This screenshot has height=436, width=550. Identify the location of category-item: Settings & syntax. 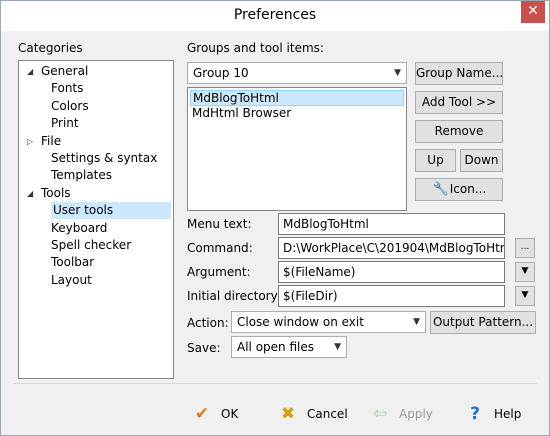
(104, 158).